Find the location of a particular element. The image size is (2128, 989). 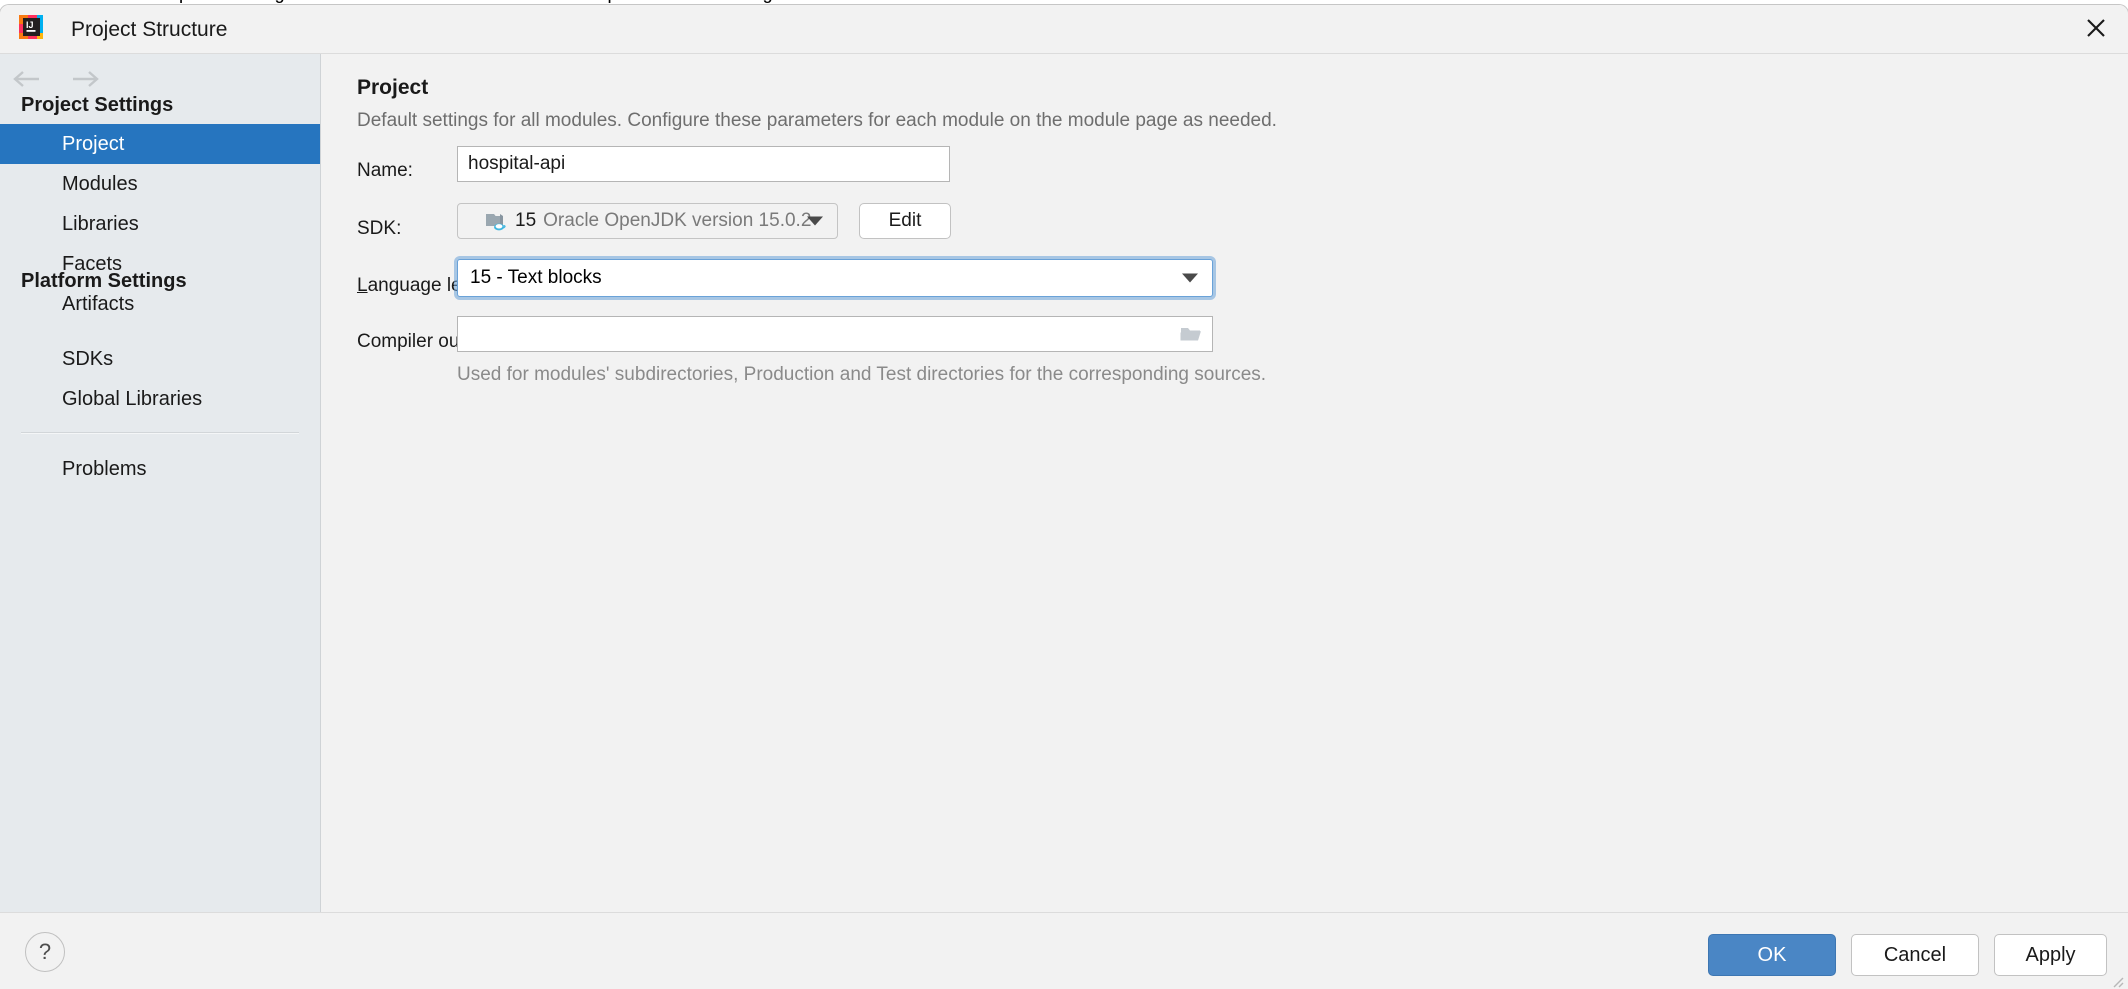

name-input-value: hospital-api is located at coordinates (517, 163).